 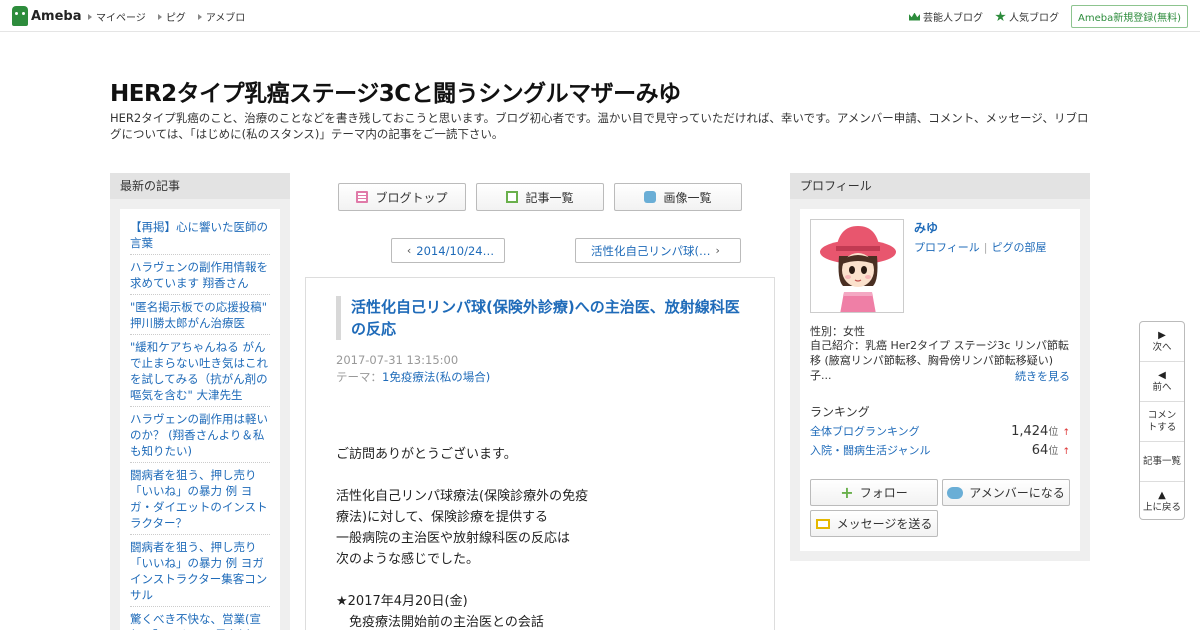 I want to click on float-article-list-button: 記事一覧, so click(x=1162, y=462).